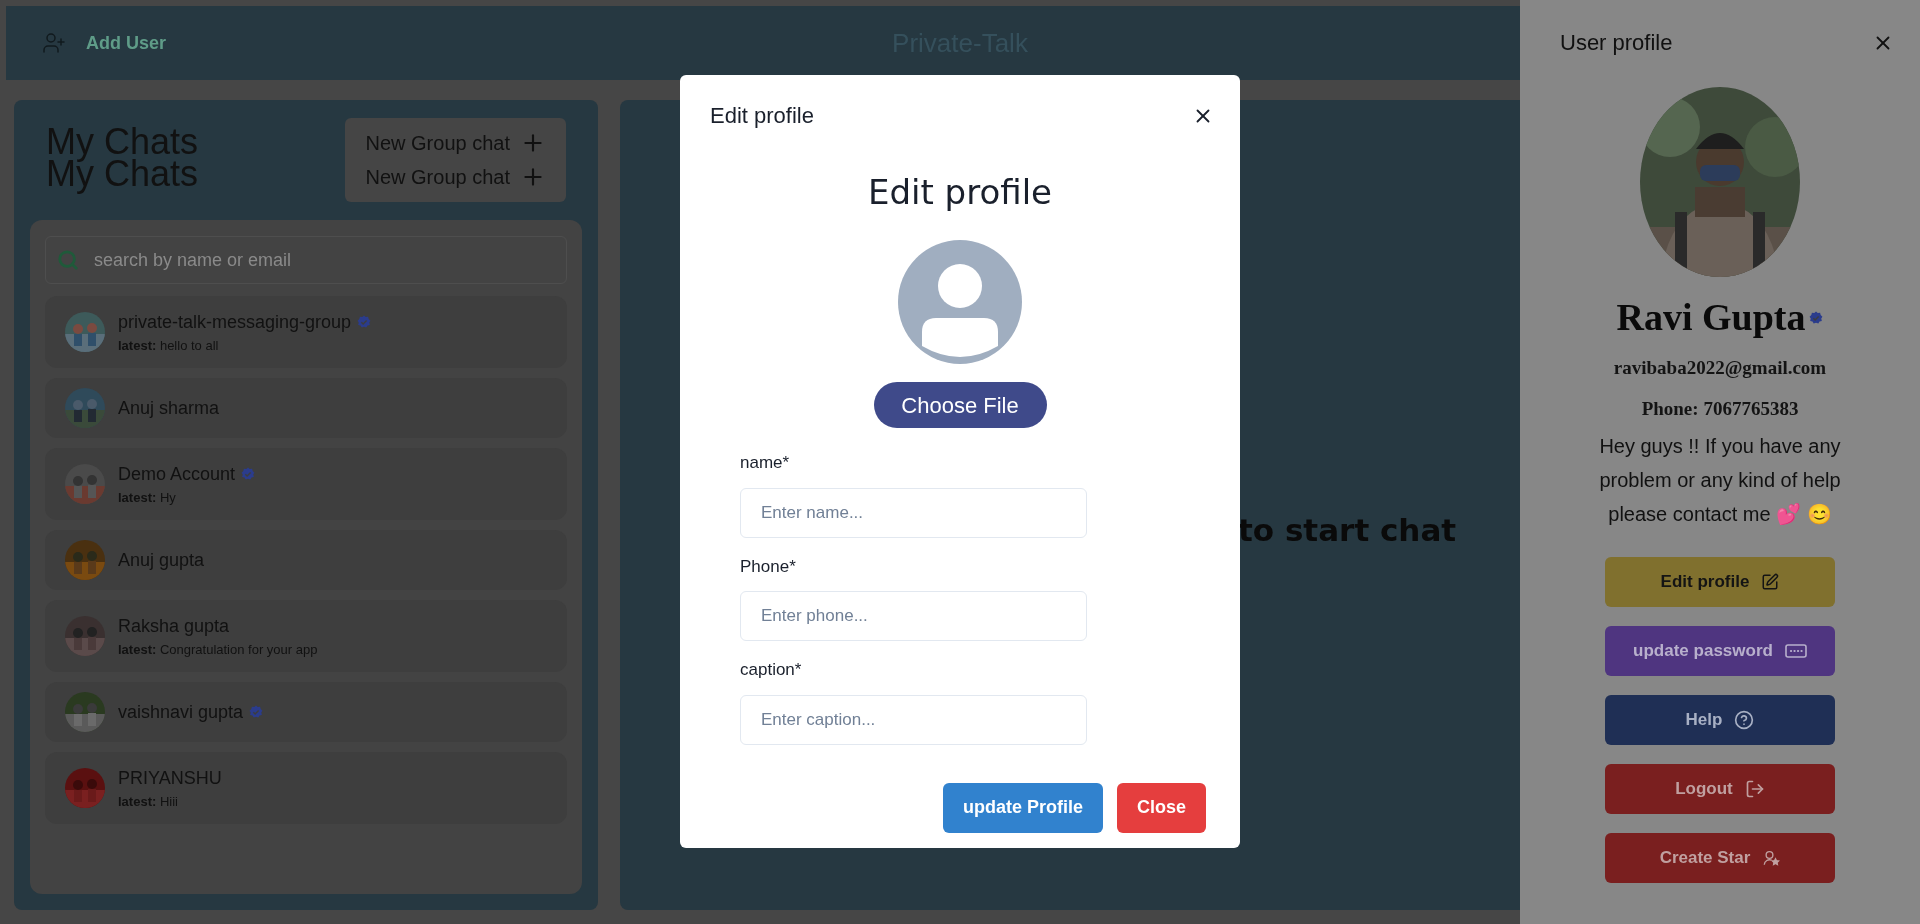  Describe the element at coordinates (1711, 317) in the screenshot. I see `profile-name: Ravi Gupta` at that location.